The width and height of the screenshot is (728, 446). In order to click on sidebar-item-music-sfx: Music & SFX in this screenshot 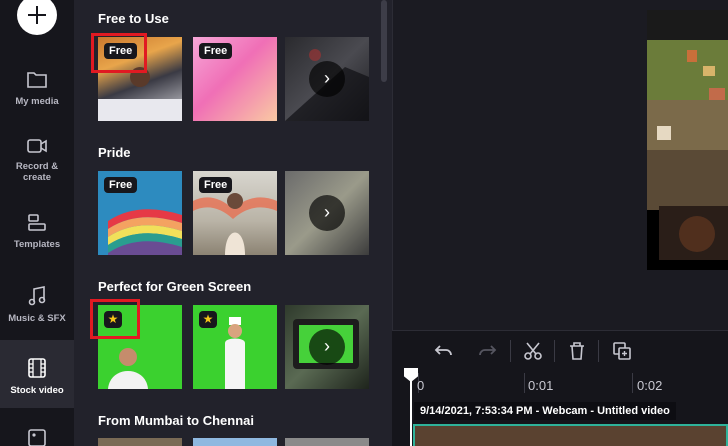, I will do `click(37, 310)`.